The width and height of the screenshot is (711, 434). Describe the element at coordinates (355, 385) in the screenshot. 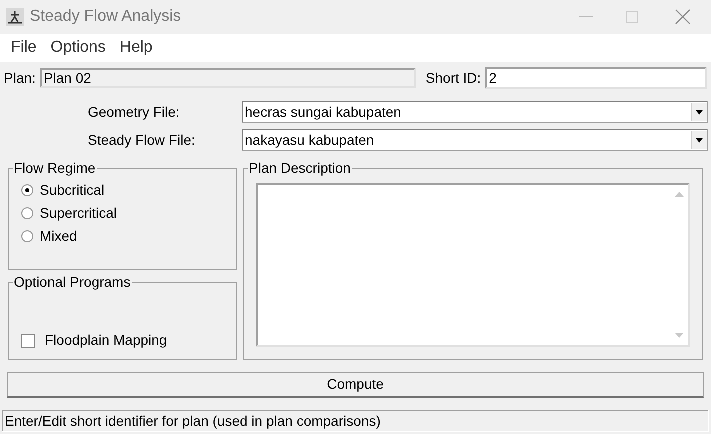

I see `compute-button: Compute` at that location.